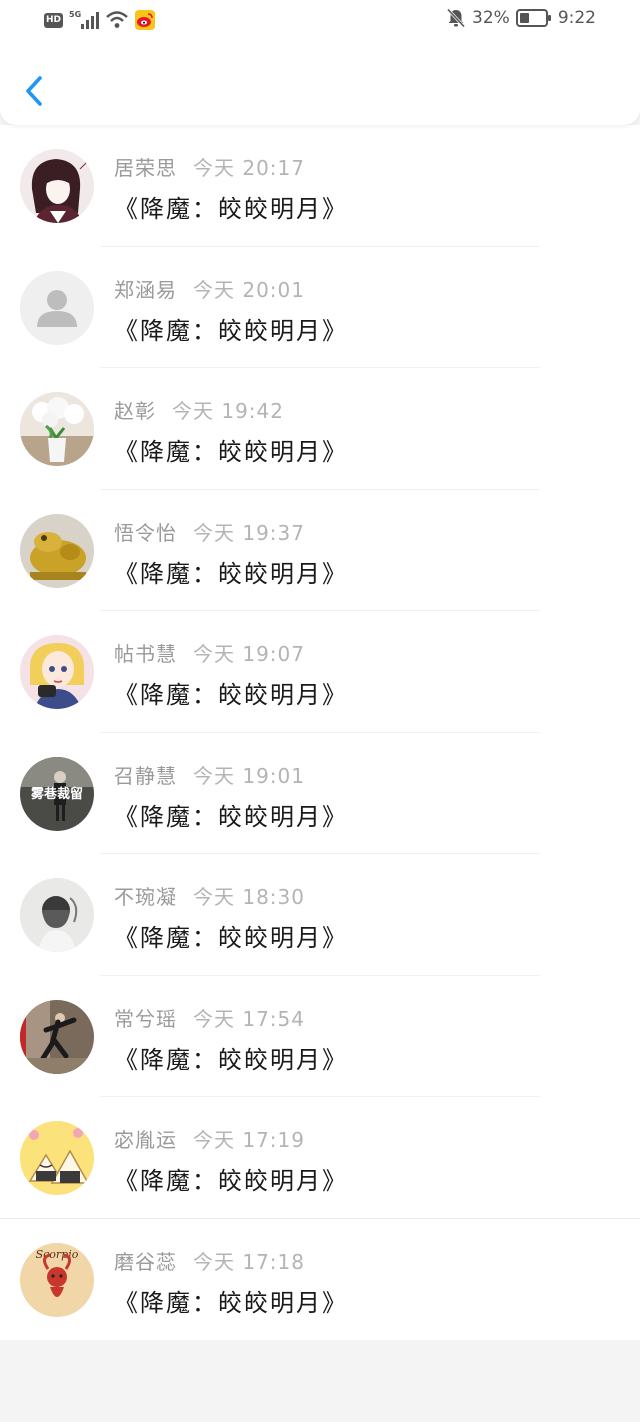 Image resolution: width=640 pixels, height=1422 pixels. What do you see at coordinates (57, 1036) in the screenshot?
I see `dancer-avatar` at bounding box center [57, 1036].